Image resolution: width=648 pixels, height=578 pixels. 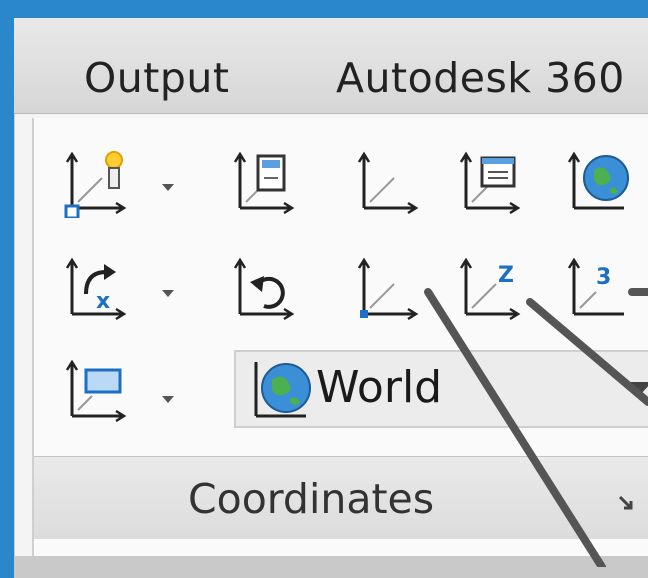 What do you see at coordinates (311, 499) in the screenshot?
I see `panel-title: Coordinates` at bounding box center [311, 499].